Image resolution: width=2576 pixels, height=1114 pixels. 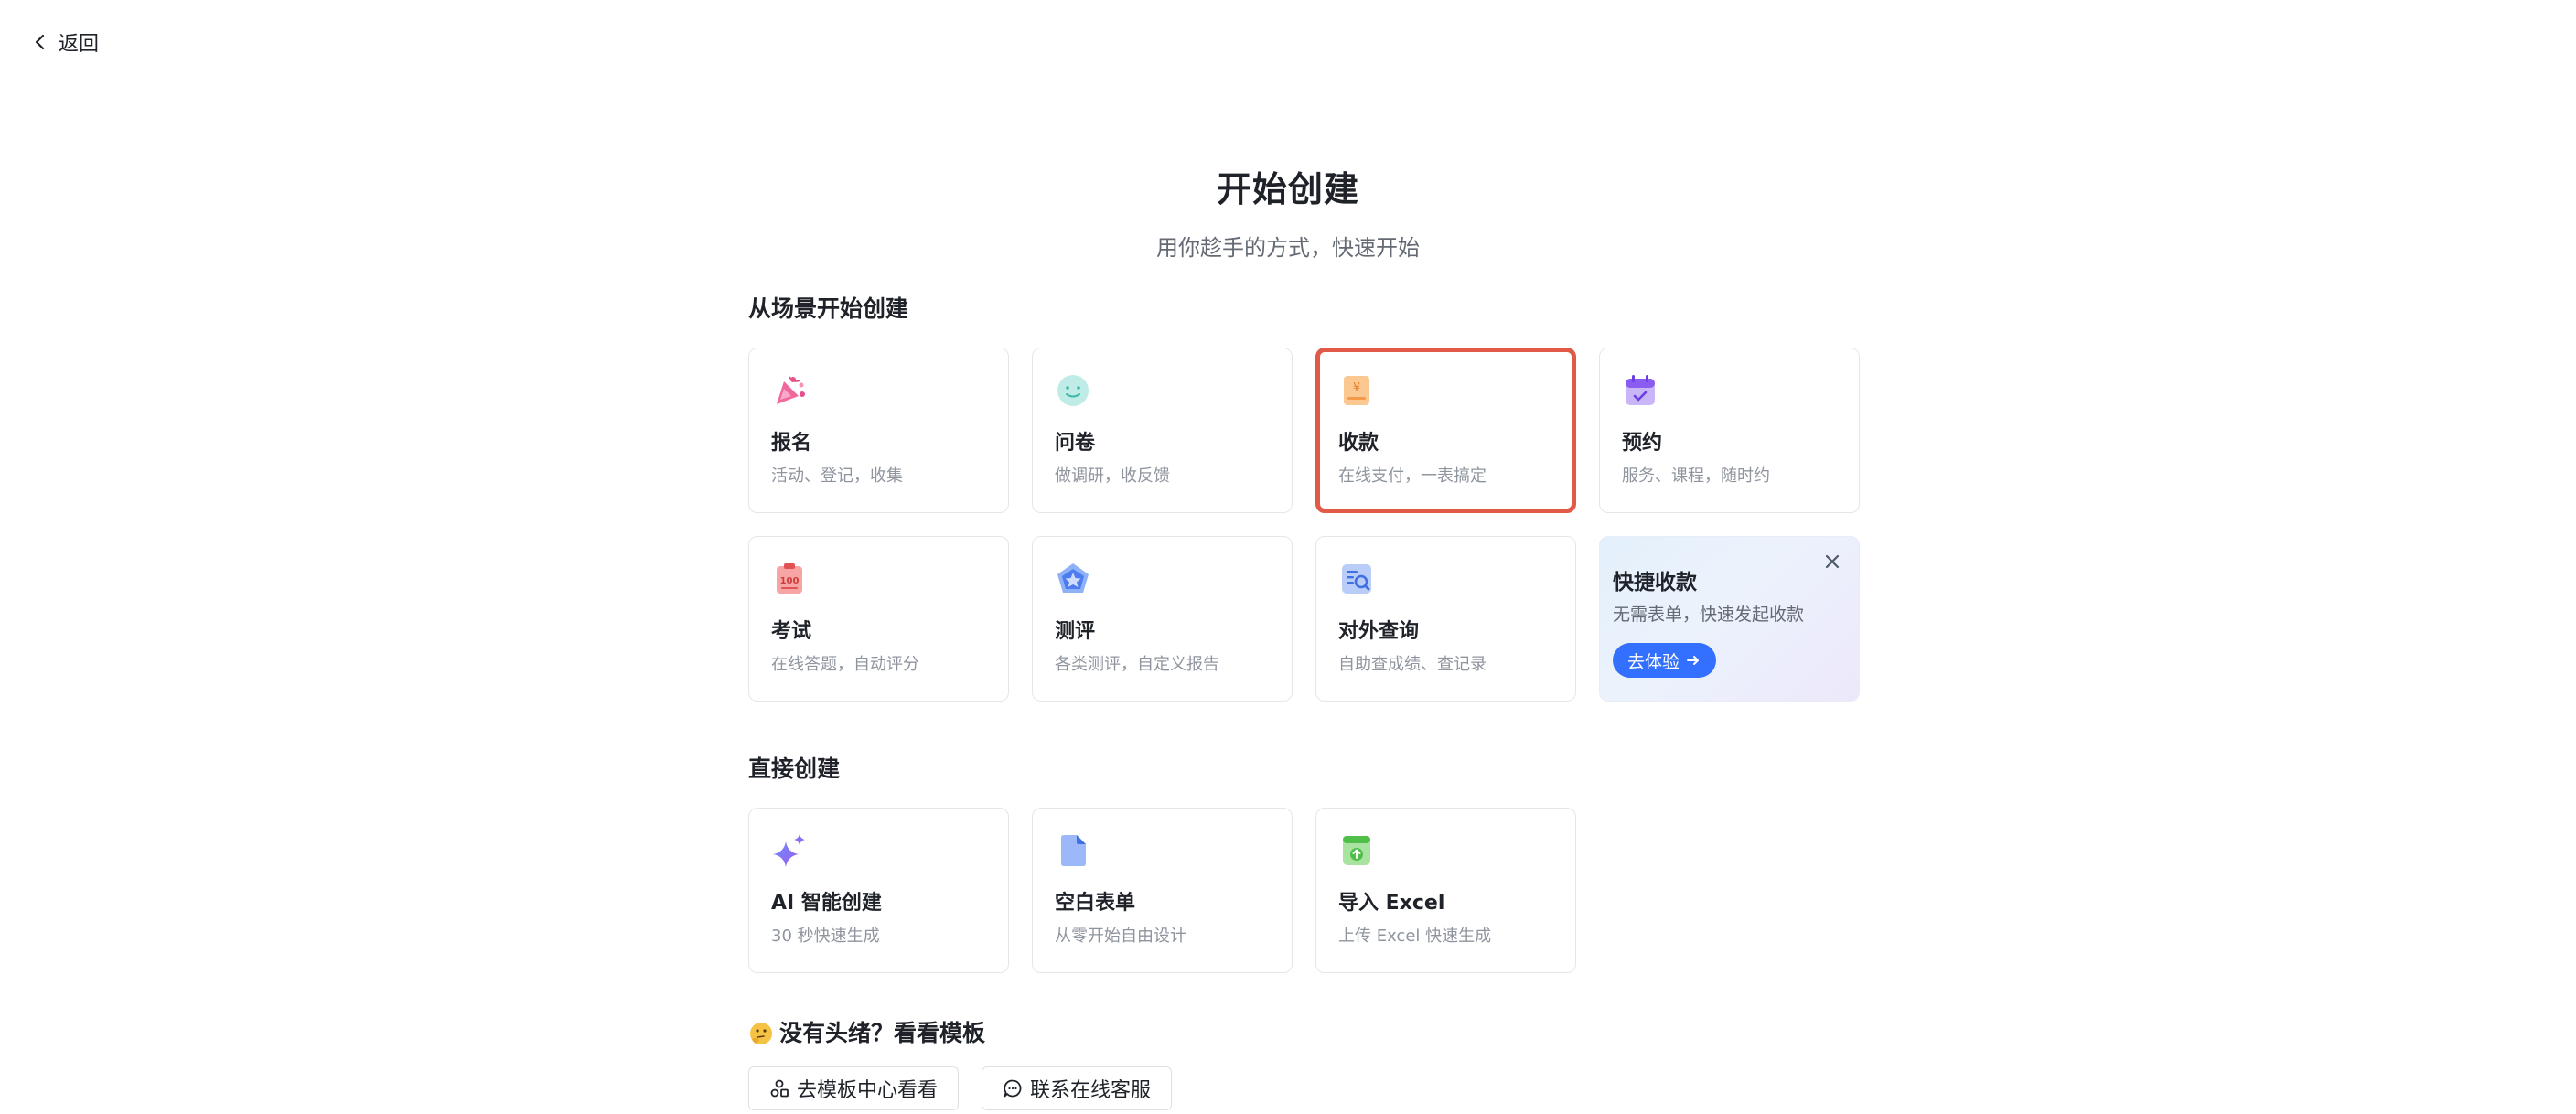 What do you see at coordinates (845, 664) in the screenshot?
I see `card-desc: 在线答题，自动评分` at bounding box center [845, 664].